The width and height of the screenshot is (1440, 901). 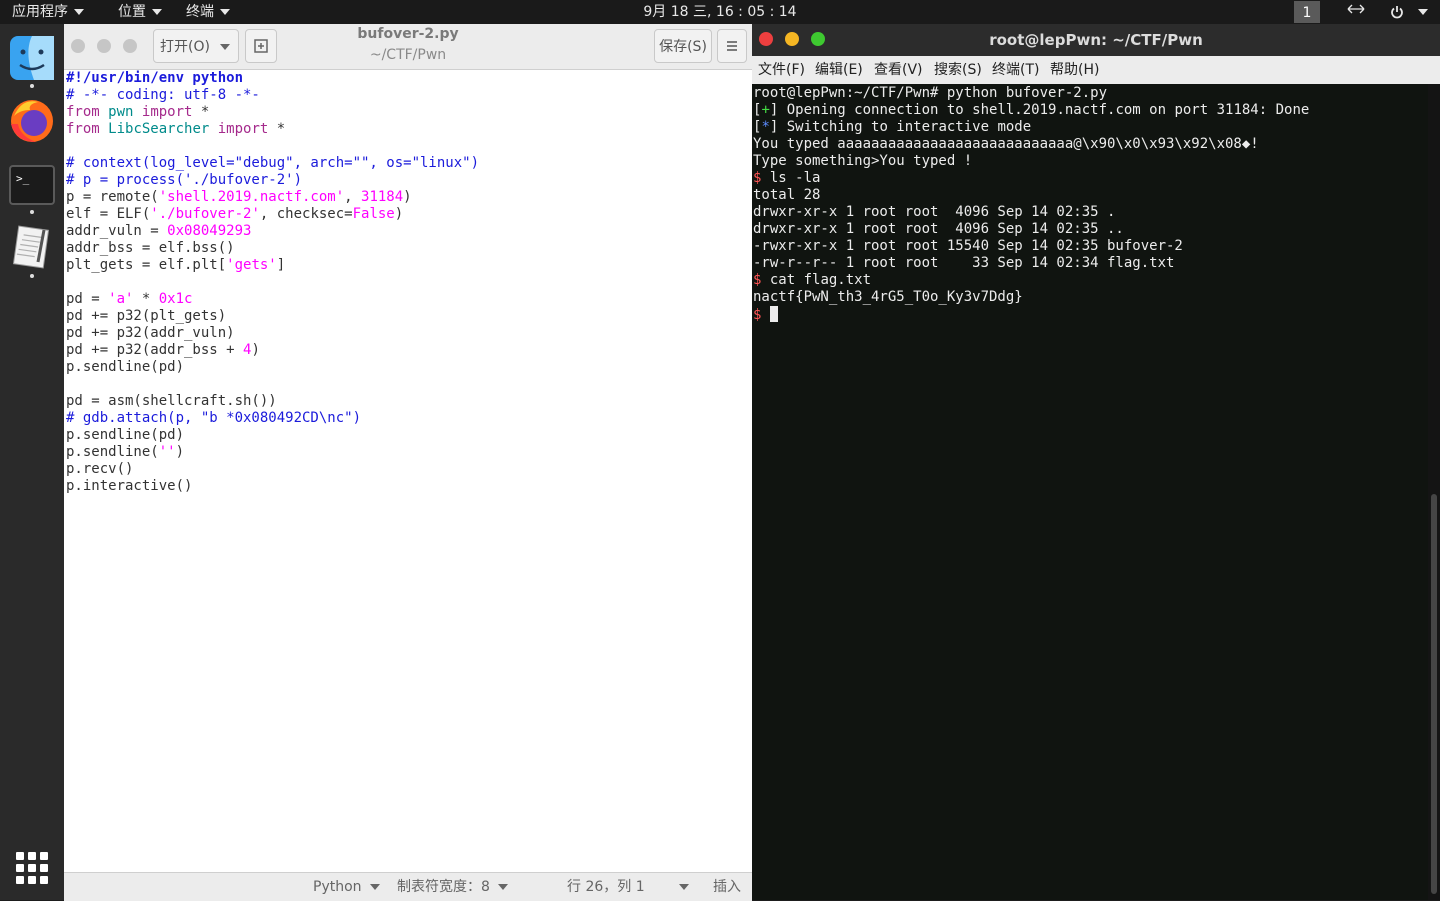 What do you see at coordinates (373, 214) in the screenshot?
I see `code-token: False` at bounding box center [373, 214].